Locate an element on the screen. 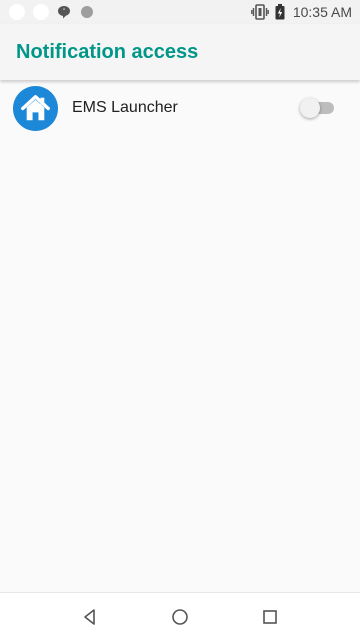 This screenshot has width=360, height=641. gray-dot-icon is located at coordinates (87, 12).